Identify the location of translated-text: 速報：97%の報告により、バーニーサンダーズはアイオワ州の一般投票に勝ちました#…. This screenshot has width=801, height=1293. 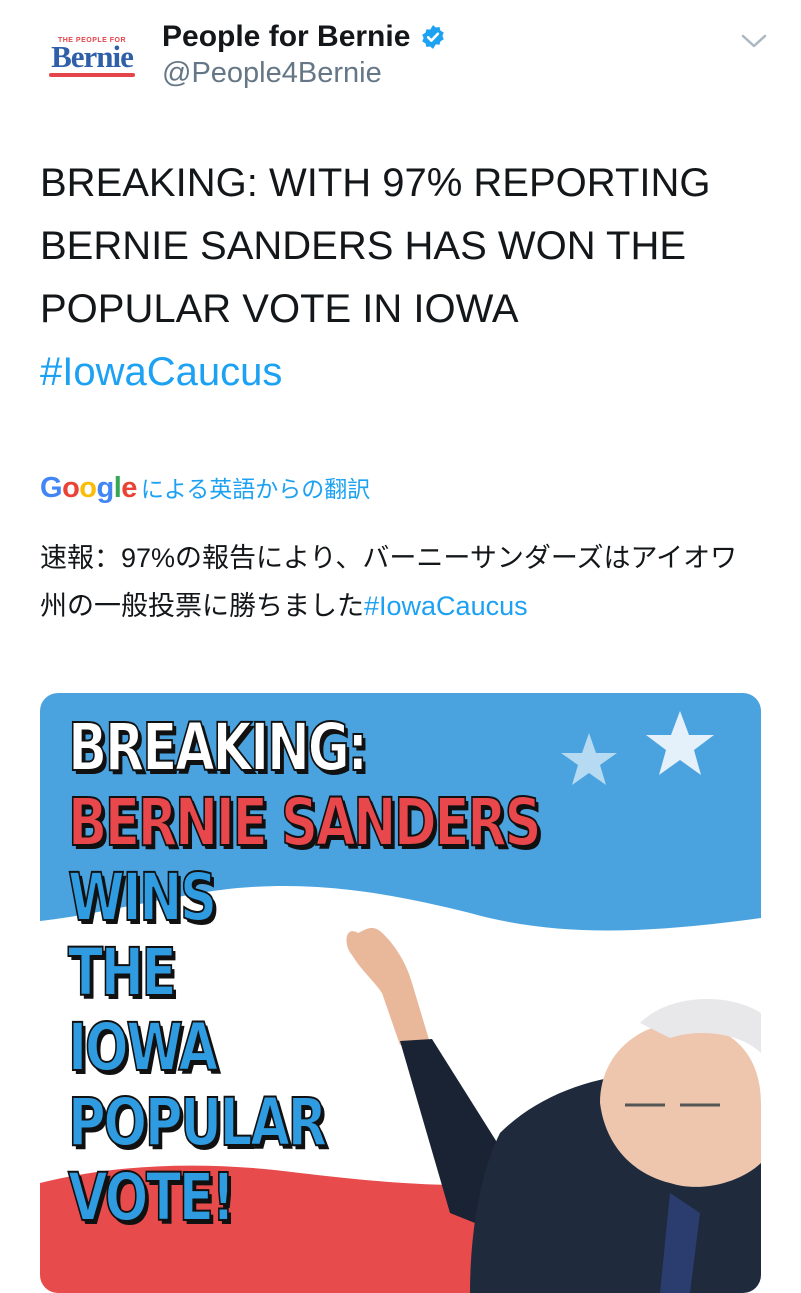
(400, 582).